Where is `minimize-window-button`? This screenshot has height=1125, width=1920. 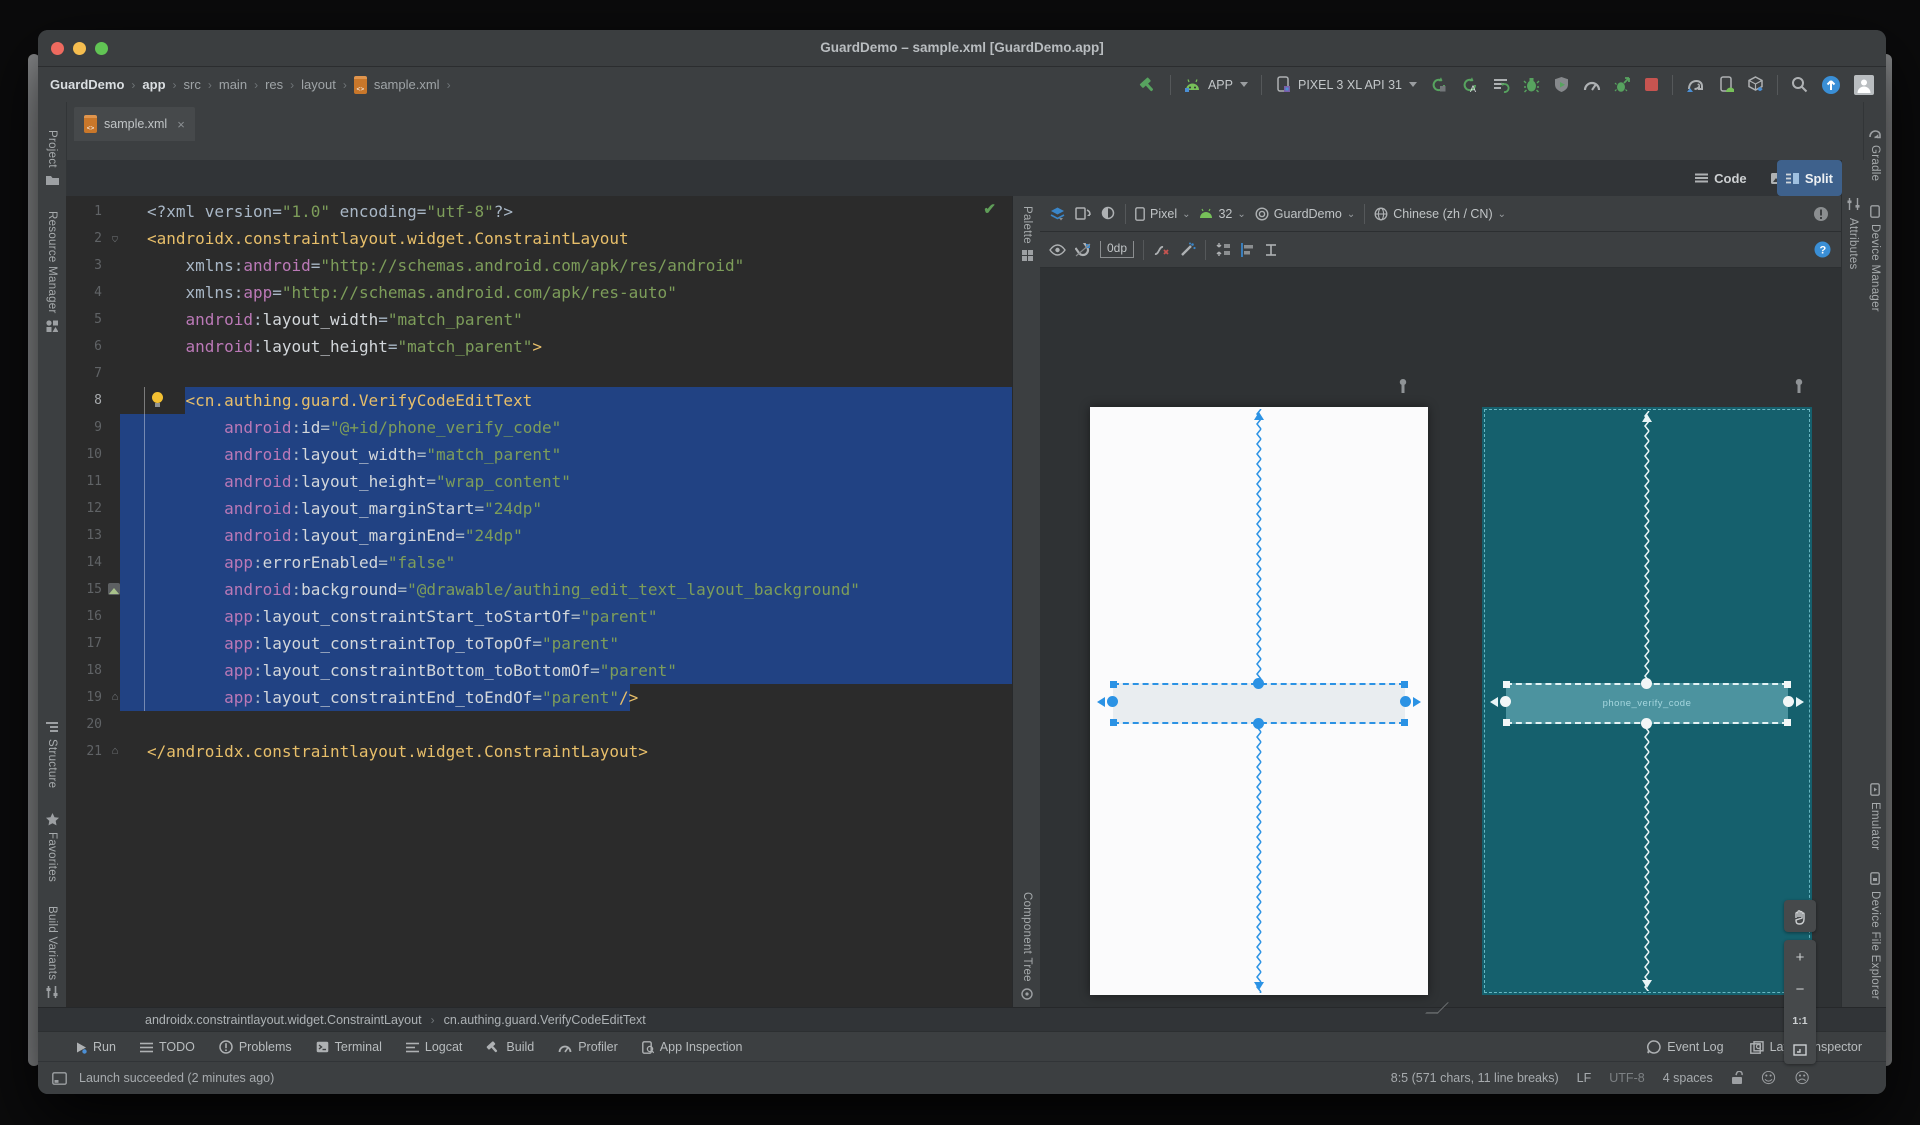
minimize-window-button is located at coordinates (79, 48).